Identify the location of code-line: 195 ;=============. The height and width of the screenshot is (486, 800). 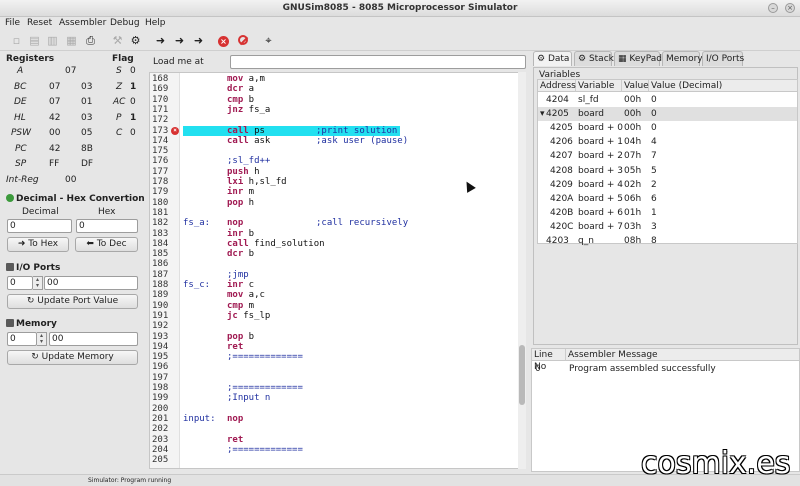
(334, 357).